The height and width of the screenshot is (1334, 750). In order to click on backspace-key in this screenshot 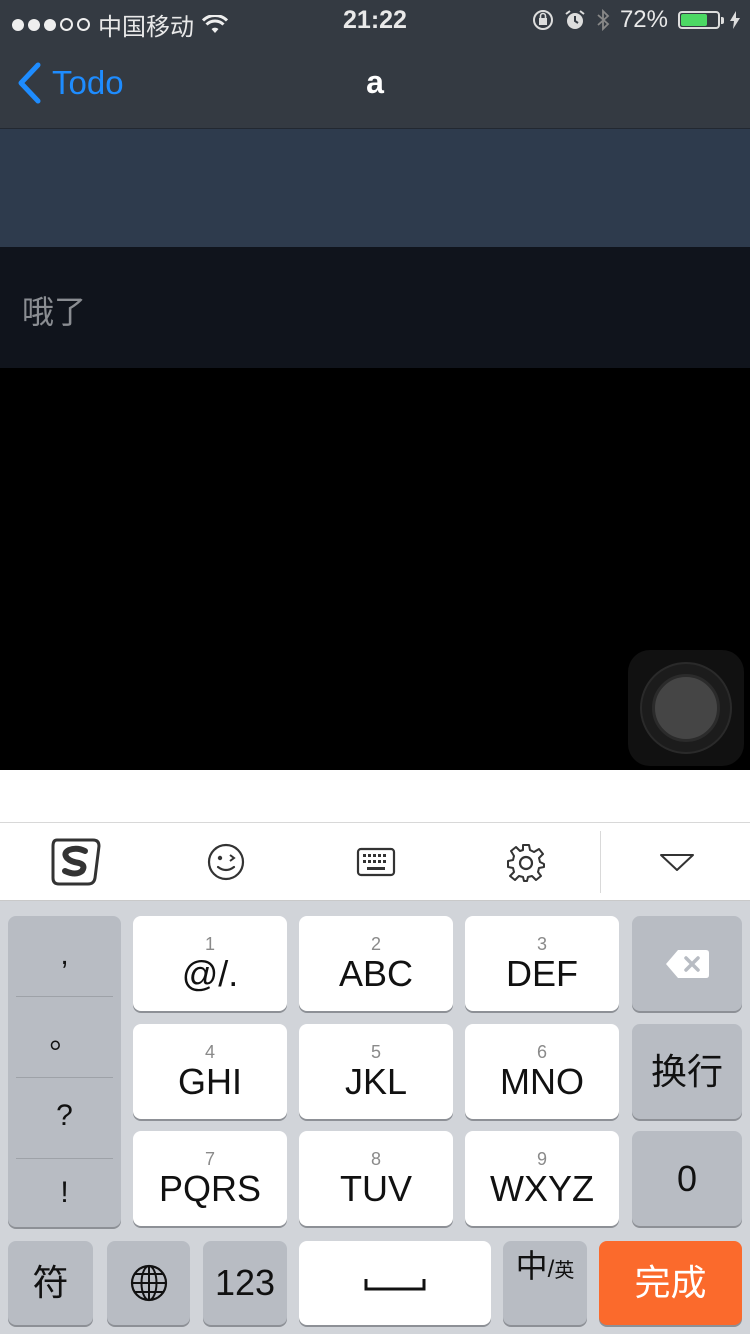, I will do `click(687, 963)`.